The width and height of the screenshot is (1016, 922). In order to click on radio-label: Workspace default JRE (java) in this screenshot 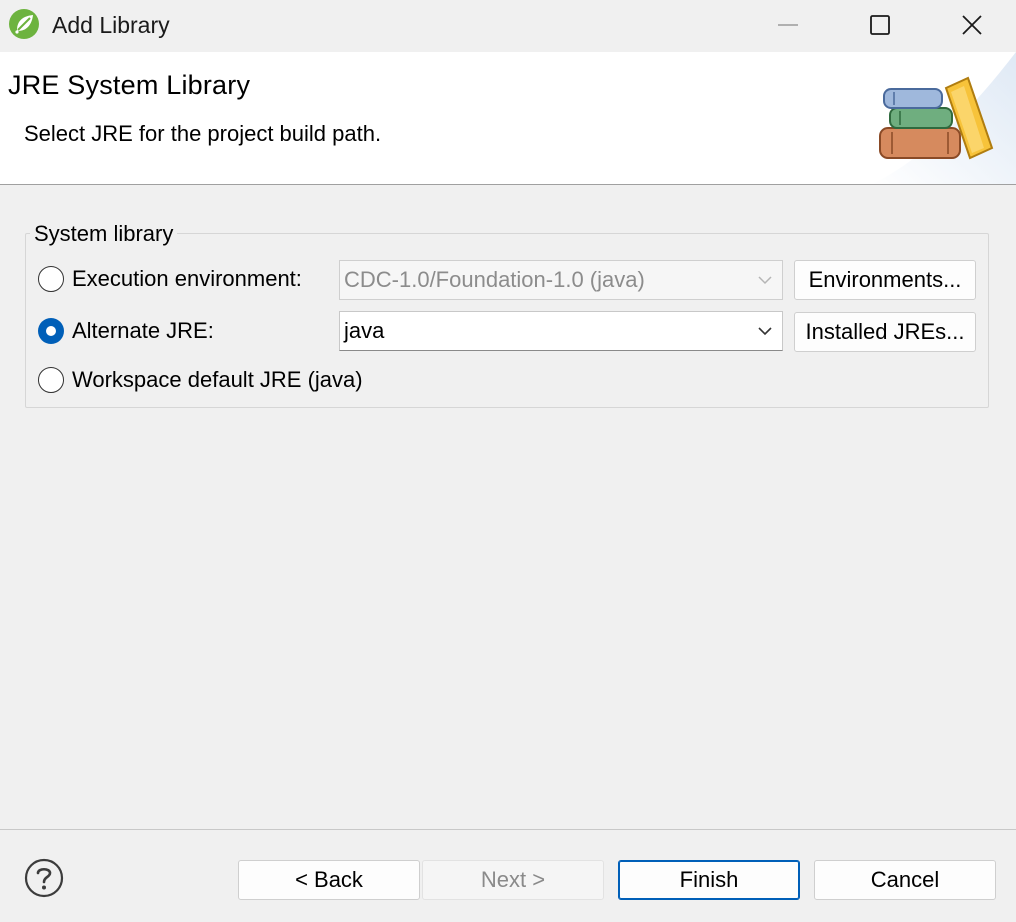, I will do `click(217, 379)`.